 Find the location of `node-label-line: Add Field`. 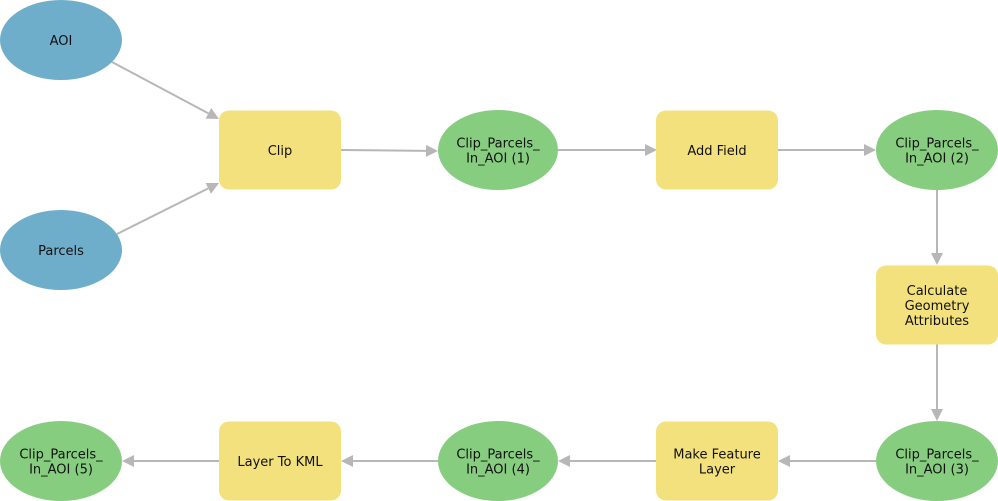

node-label-line: Add Field is located at coordinates (716, 151).